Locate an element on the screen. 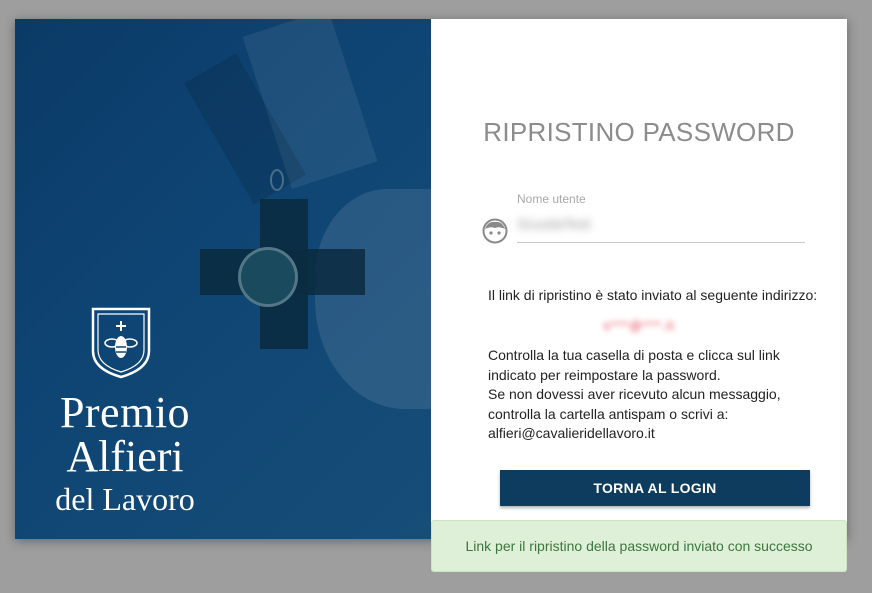 This screenshot has width=872, height=593. brand-line-3: del Lavoro is located at coordinates (125, 499).